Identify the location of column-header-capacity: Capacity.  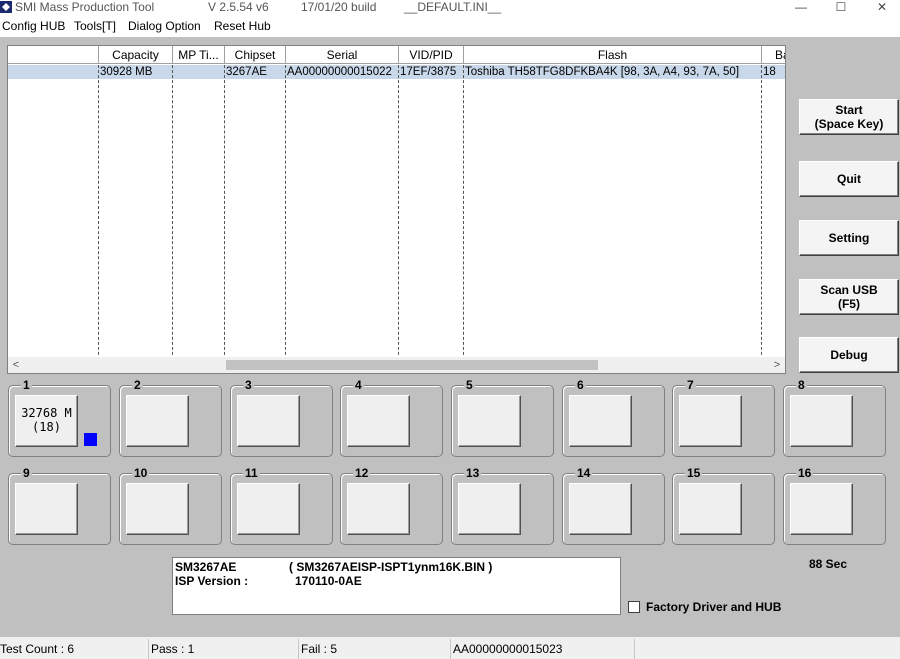
(136, 55).